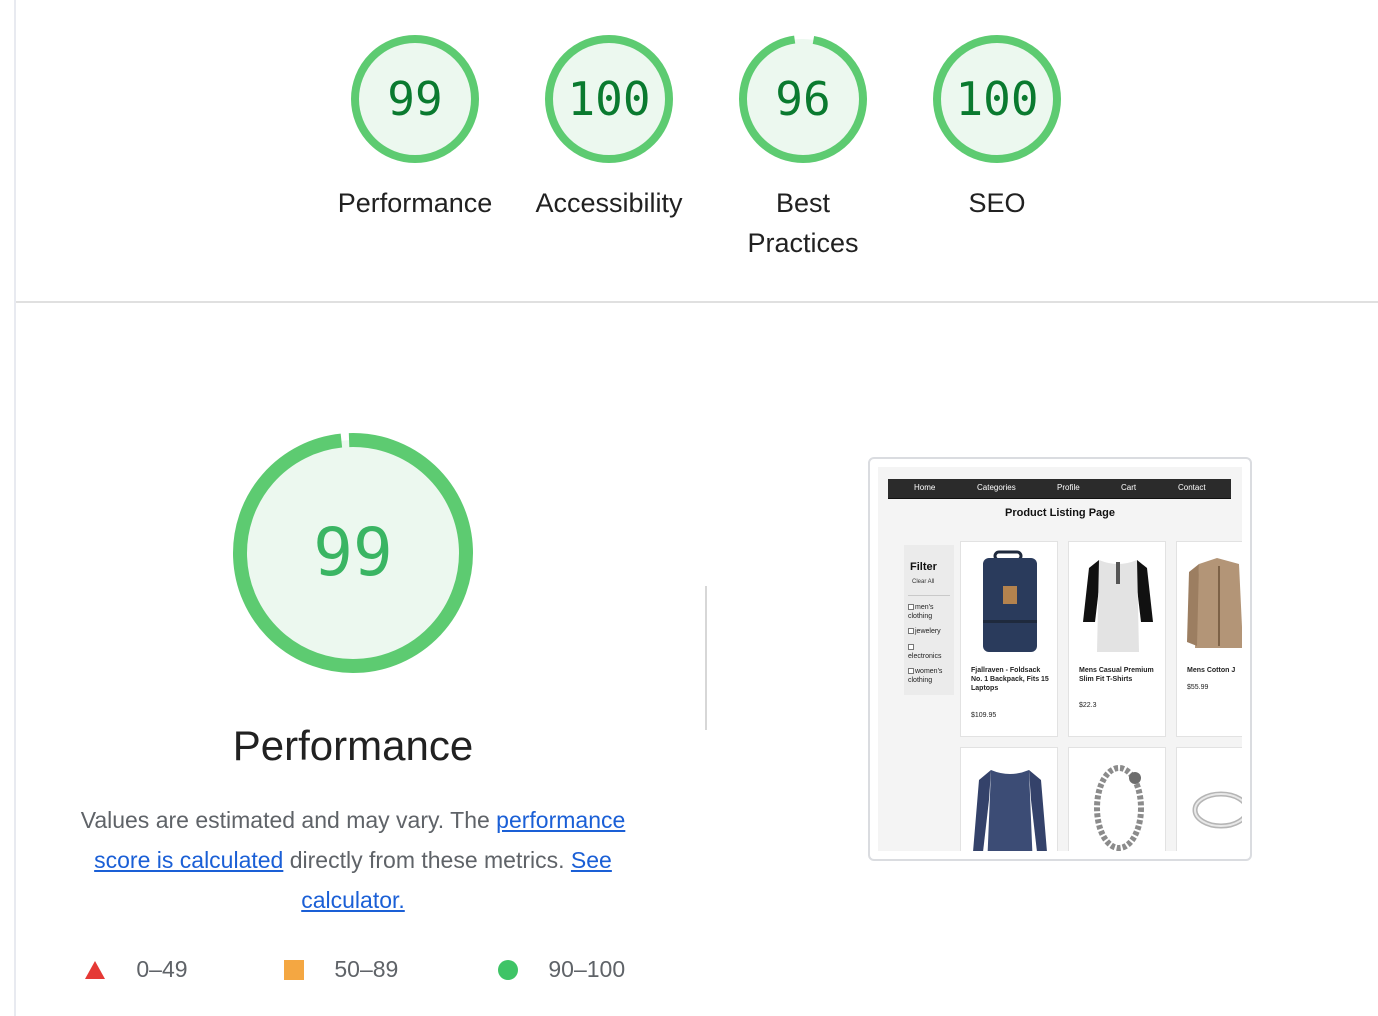 This screenshot has height=1016, width=1378. I want to click on gauge-score: 96, so click(803, 99).